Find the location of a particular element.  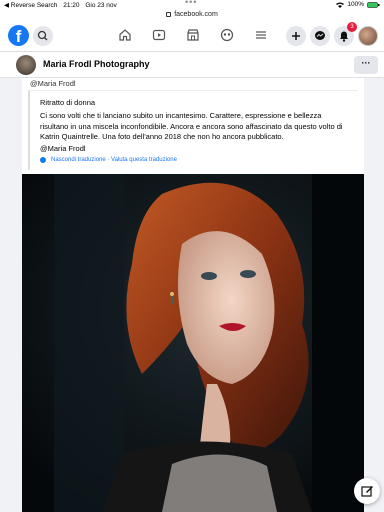

status-date: Gio 23 nov is located at coordinates (101, 5).